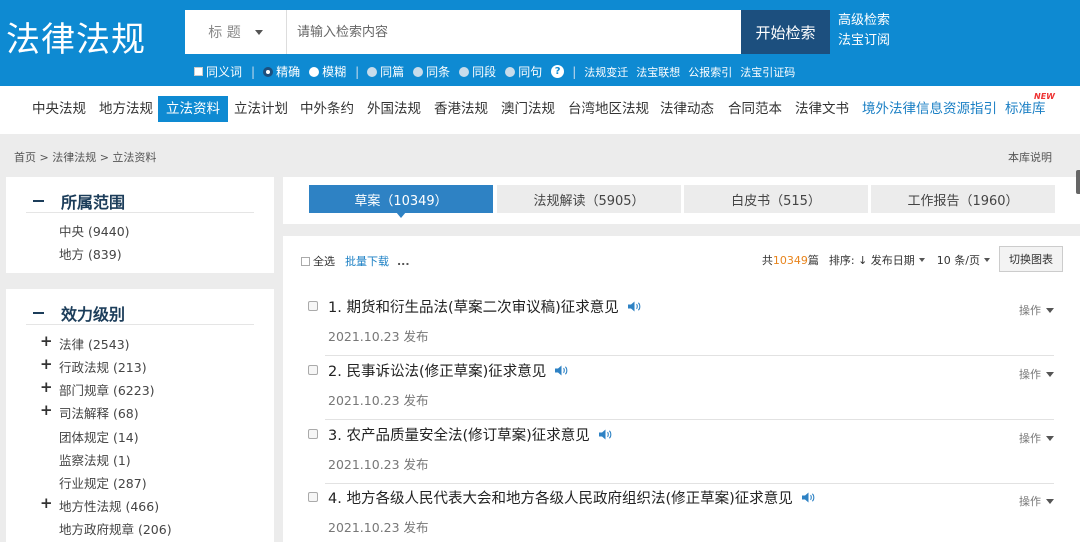  I want to click on nav-legal-documents: 法律文书, so click(822, 109).